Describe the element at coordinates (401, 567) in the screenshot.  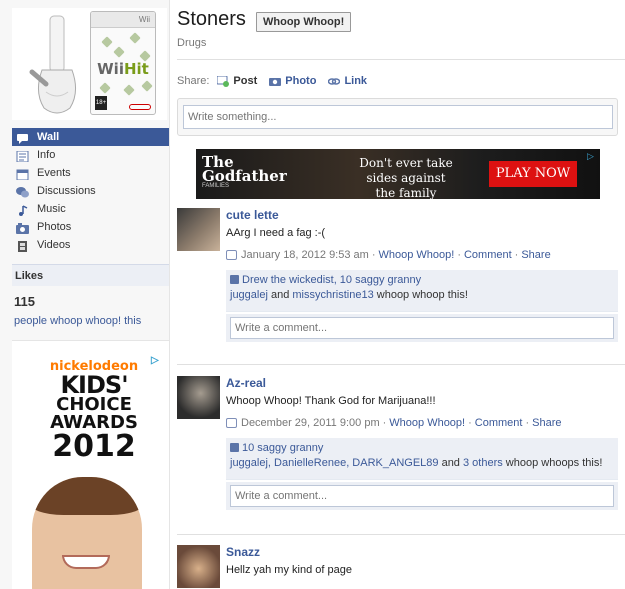
I see `wall-post: Snazz Hellz yah my kind of page` at that location.